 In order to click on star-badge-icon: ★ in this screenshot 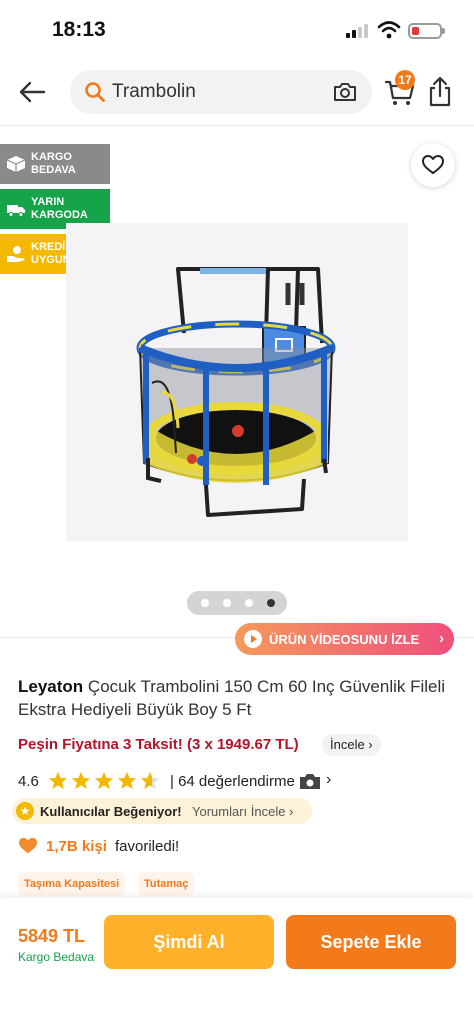, I will do `click(25, 811)`.